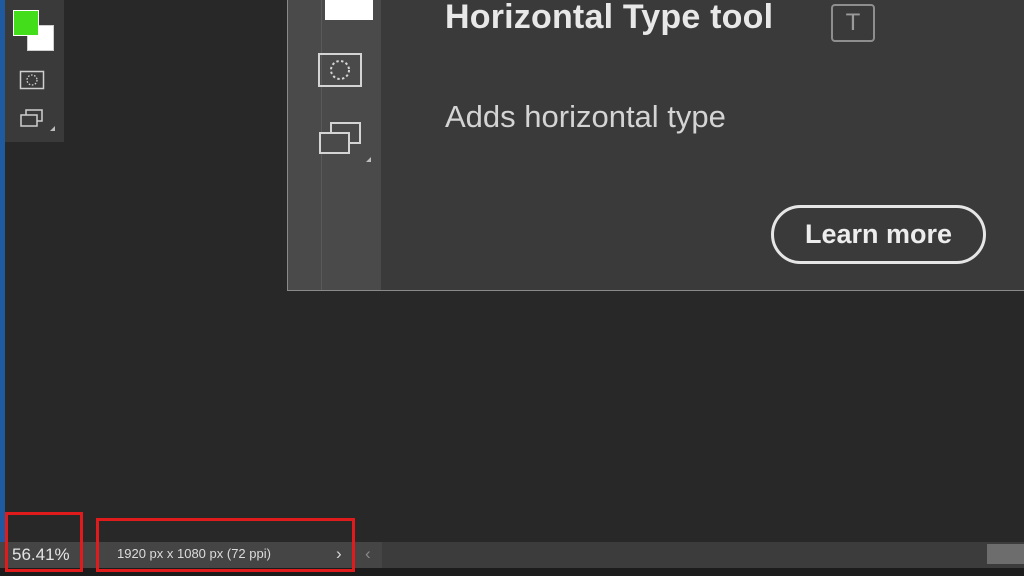  I want to click on screen-mode-flyout-indicator, so click(52, 128).